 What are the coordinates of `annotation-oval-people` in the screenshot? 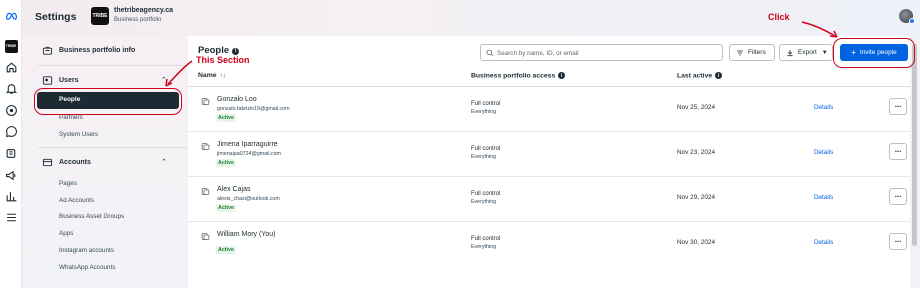 It's located at (108, 101).